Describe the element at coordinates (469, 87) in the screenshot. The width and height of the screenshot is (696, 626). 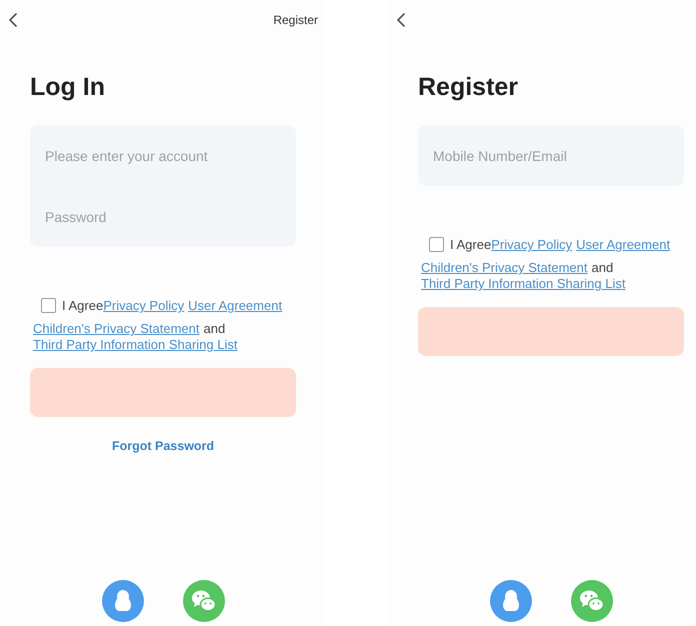
I see `page-title: Register` at that location.